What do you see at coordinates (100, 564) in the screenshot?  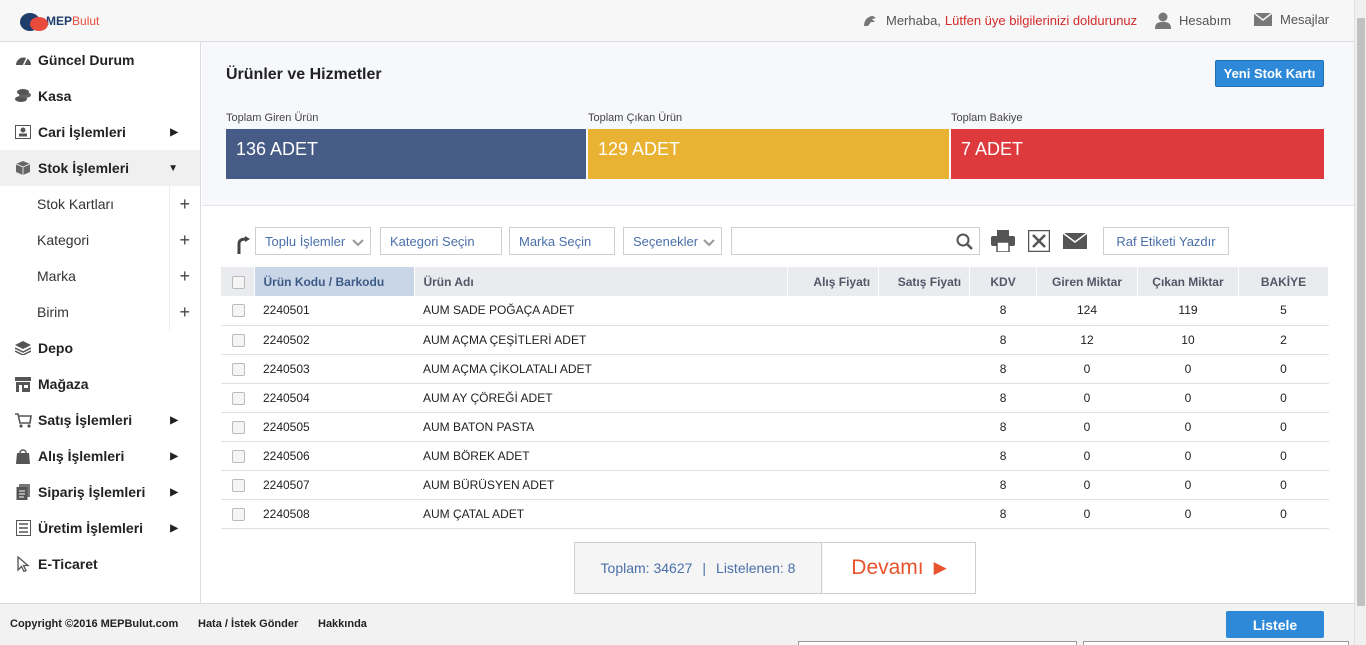 I see `sidebar-item-e-ticaret: E-Ticaret` at bounding box center [100, 564].